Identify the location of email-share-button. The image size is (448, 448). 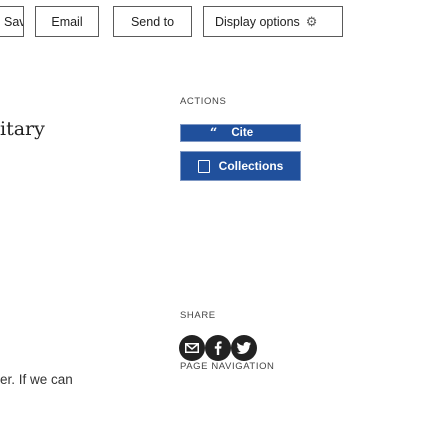
(192, 348).